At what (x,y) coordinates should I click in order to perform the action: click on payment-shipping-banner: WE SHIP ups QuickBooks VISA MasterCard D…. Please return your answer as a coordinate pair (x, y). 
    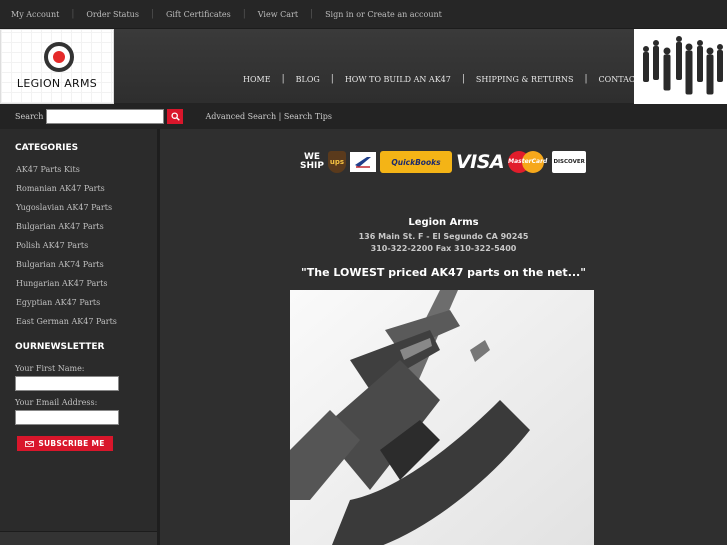
    Looking at the image, I should click on (443, 162).